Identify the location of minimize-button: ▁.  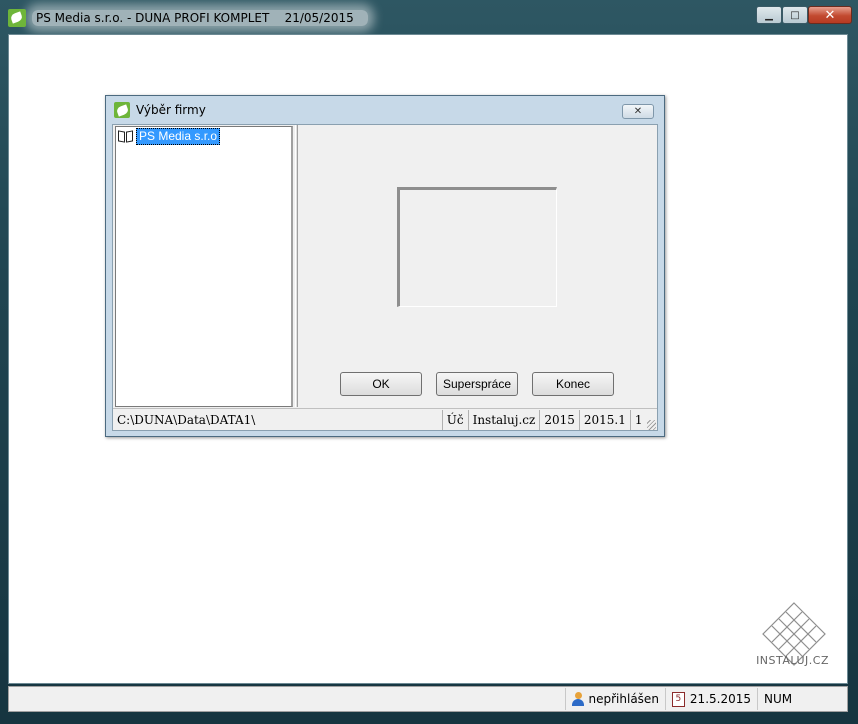
(769, 15).